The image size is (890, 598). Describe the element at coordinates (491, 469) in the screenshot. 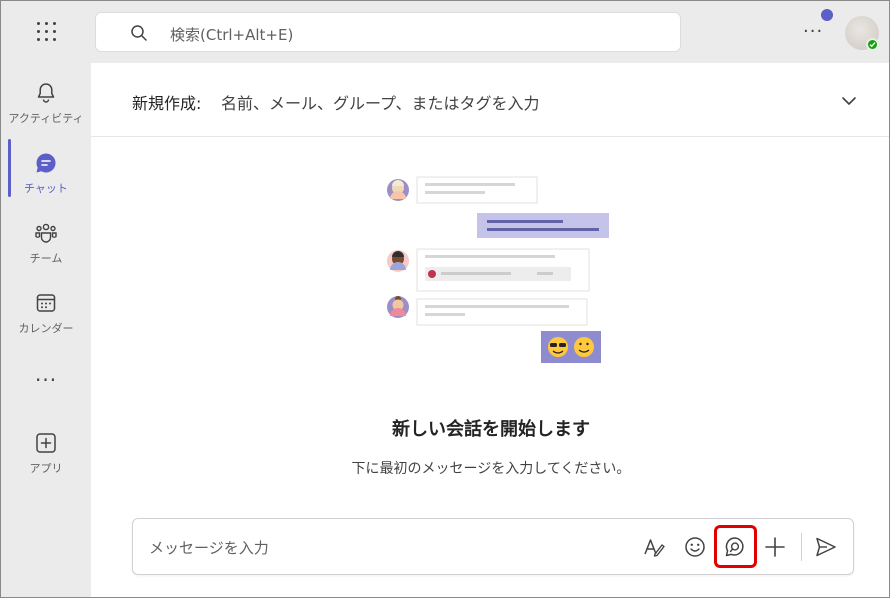

I see `empty-state-subtext: 下に最初のメッセージを入力してください。` at that location.